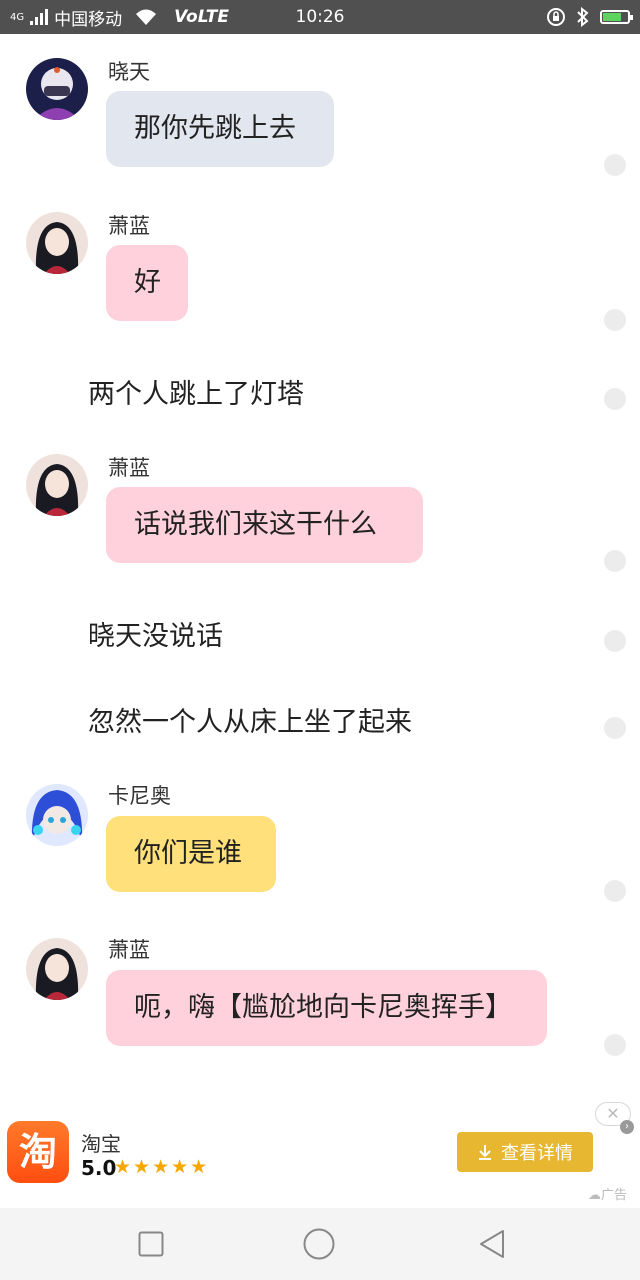 This screenshot has width=640, height=1280. Describe the element at coordinates (326, 1008) in the screenshot. I see `message-bubble: 呃，嗨【尴尬地向卡尼奥挥手】` at that location.